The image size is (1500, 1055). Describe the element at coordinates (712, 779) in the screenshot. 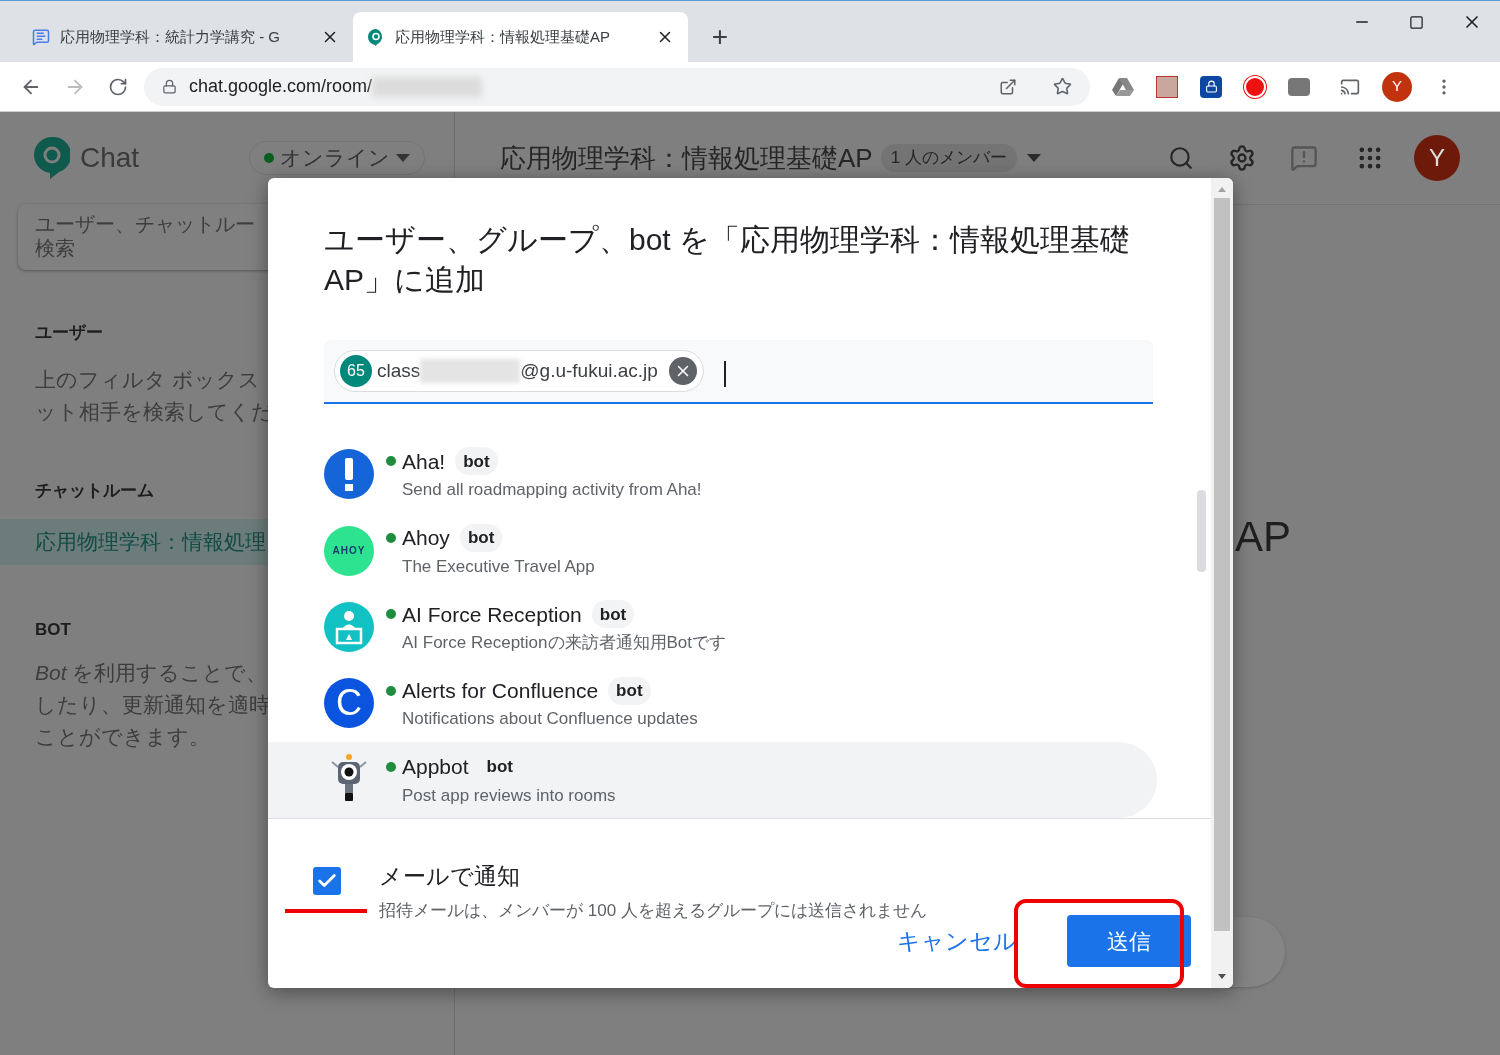

I see `bot-result-item: Appbot bot Post app reviews into rooms` at that location.